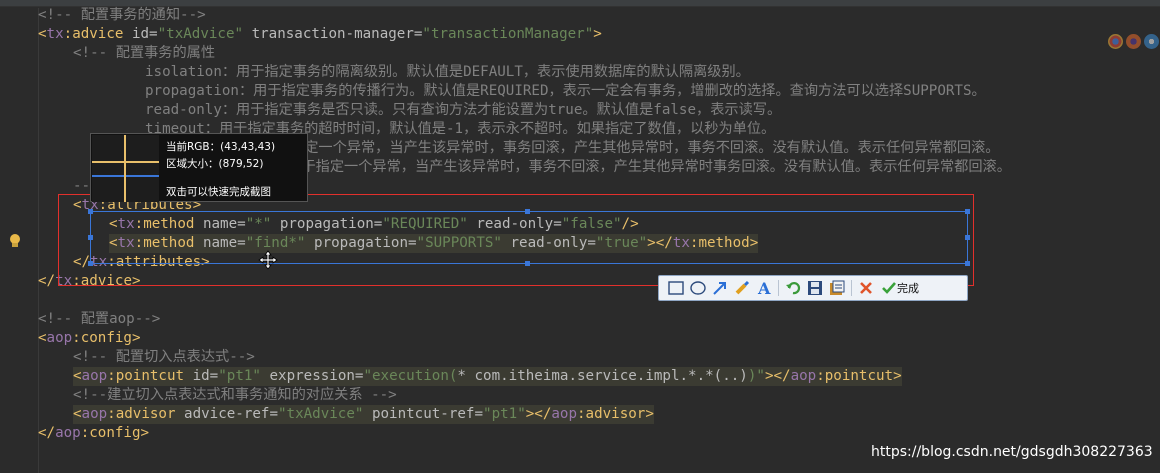  What do you see at coordinates (94, 433) in the screenshot?
I see `code-line-aop-config-close: </aop:config>` at bounding box center [94, 433].